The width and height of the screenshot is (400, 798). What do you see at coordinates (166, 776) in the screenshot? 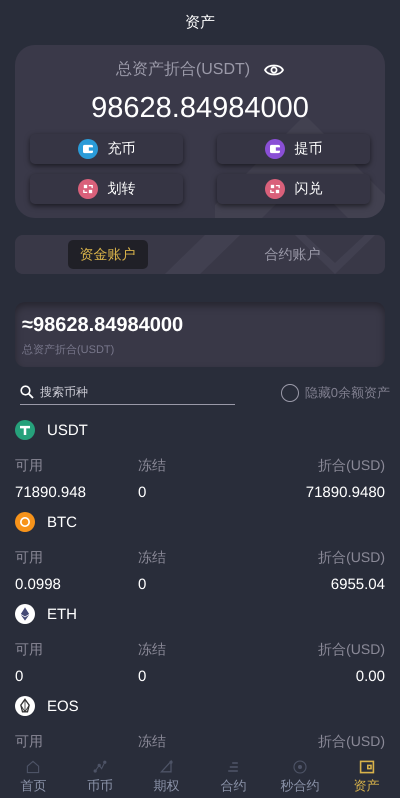
I see `nav-tab: 期权` at bounding box center [166, 776].